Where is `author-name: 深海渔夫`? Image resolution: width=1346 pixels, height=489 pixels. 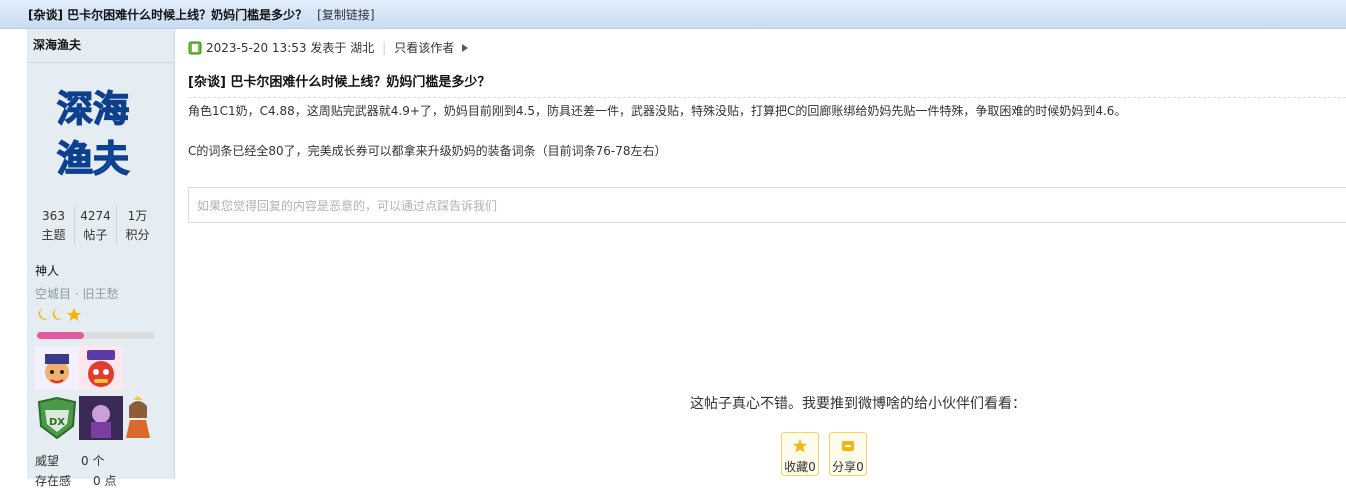
author-name: 深海渔夫 is located at coordinates (100, 46).